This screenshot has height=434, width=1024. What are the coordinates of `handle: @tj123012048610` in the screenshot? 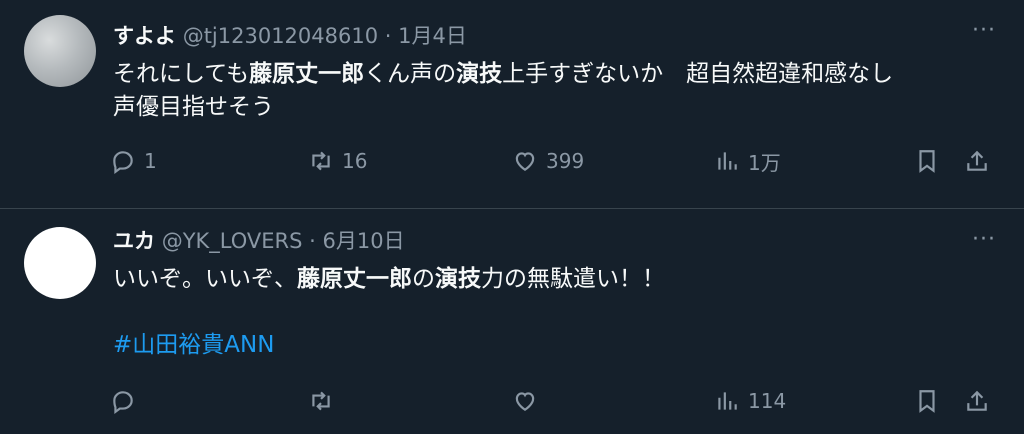 It's located at (280, 36).